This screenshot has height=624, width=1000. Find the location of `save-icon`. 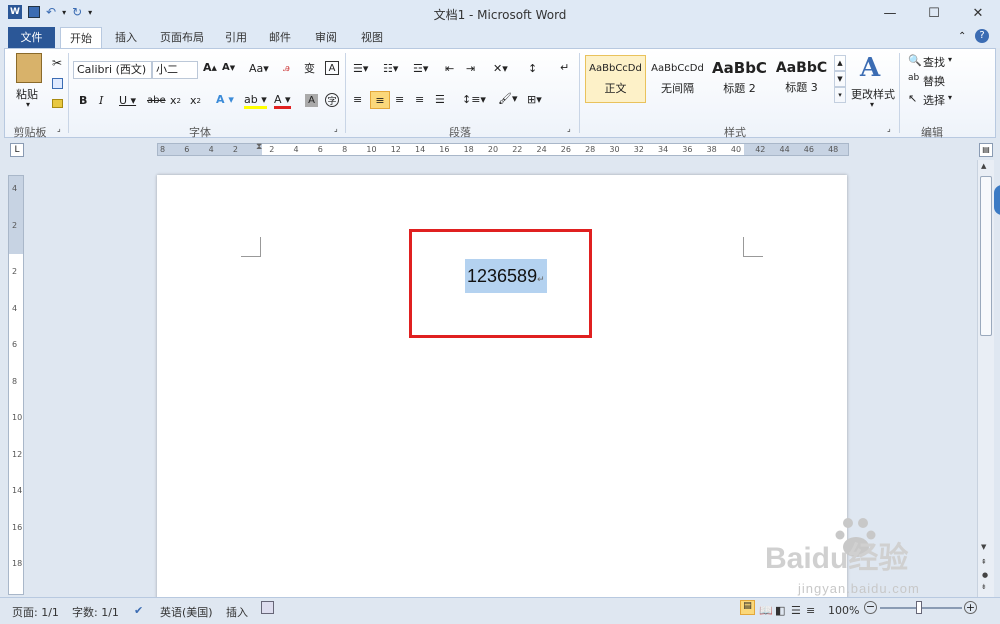

save-icon is located at coordinates (34, 12).